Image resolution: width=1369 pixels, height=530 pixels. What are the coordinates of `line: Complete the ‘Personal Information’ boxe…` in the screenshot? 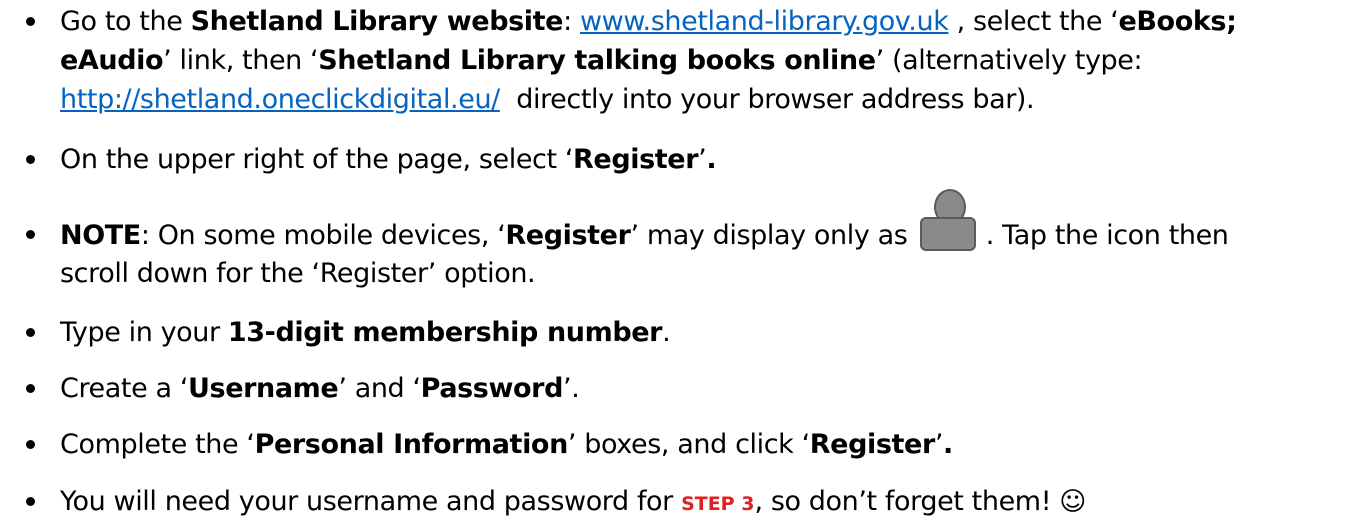 It's located at (506, 445).